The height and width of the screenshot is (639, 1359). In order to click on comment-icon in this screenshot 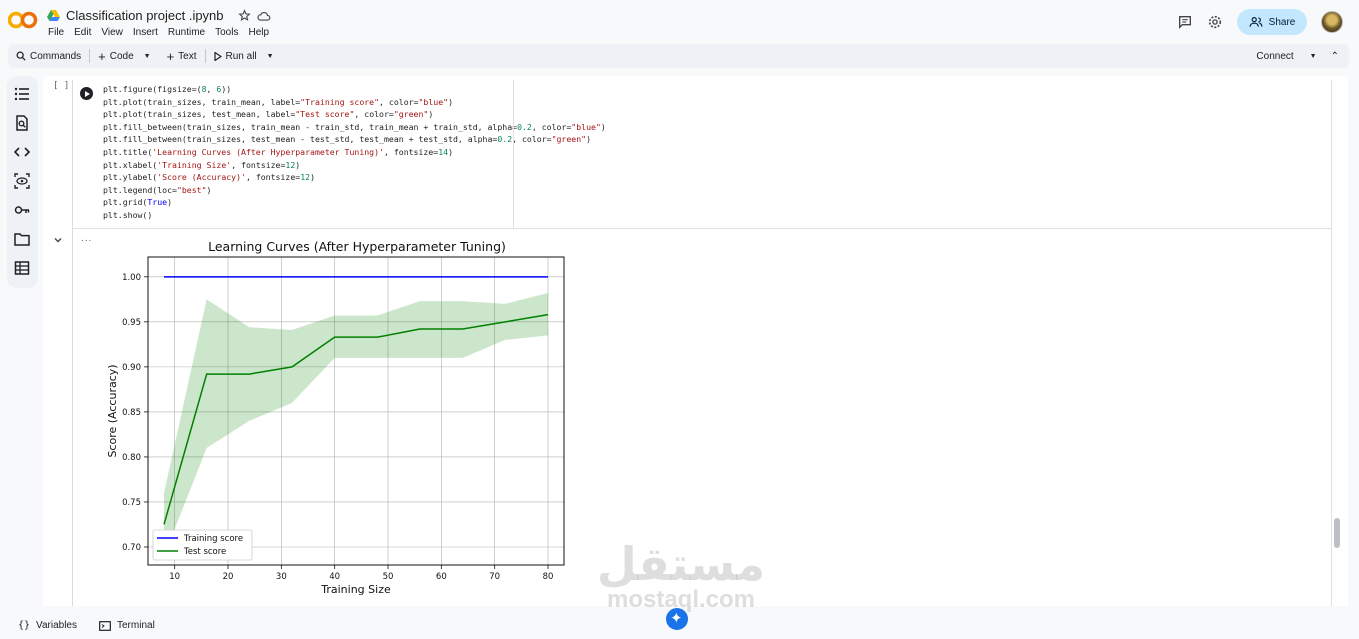, I will do `click(1185, 22)`.